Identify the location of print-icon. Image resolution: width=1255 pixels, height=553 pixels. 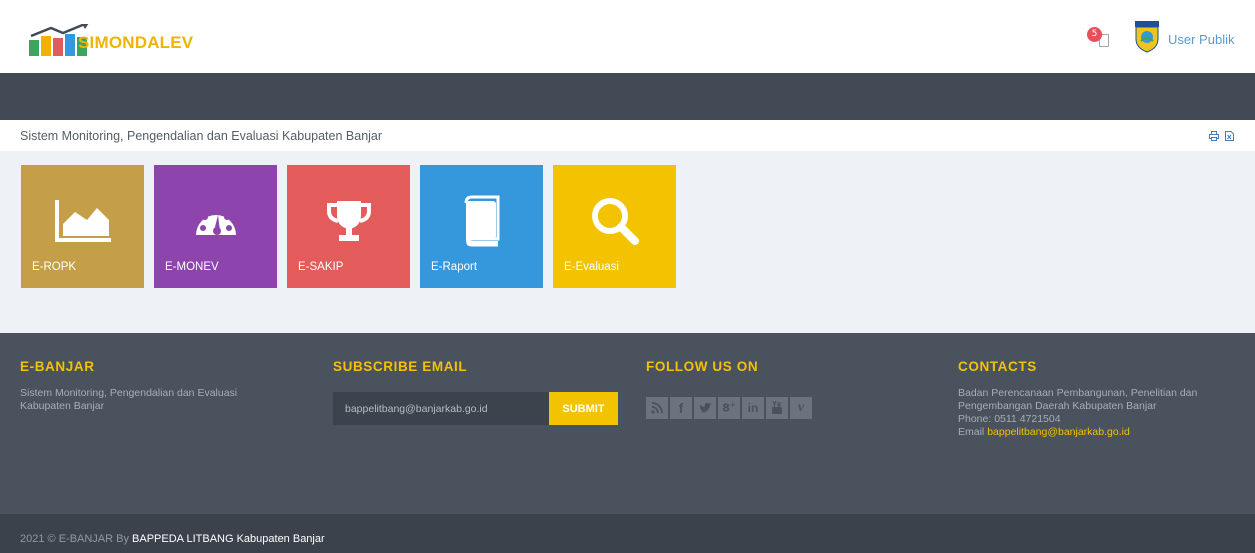
(1214, 137).